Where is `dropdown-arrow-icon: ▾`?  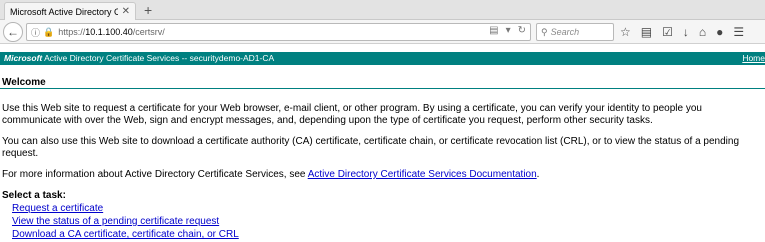
dropdown-arrow-icon: ▾ is located at coordinates (508, 30).